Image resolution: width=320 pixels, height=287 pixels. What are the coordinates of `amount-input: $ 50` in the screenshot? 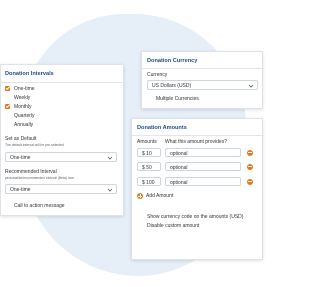 It's located at (149, 166).